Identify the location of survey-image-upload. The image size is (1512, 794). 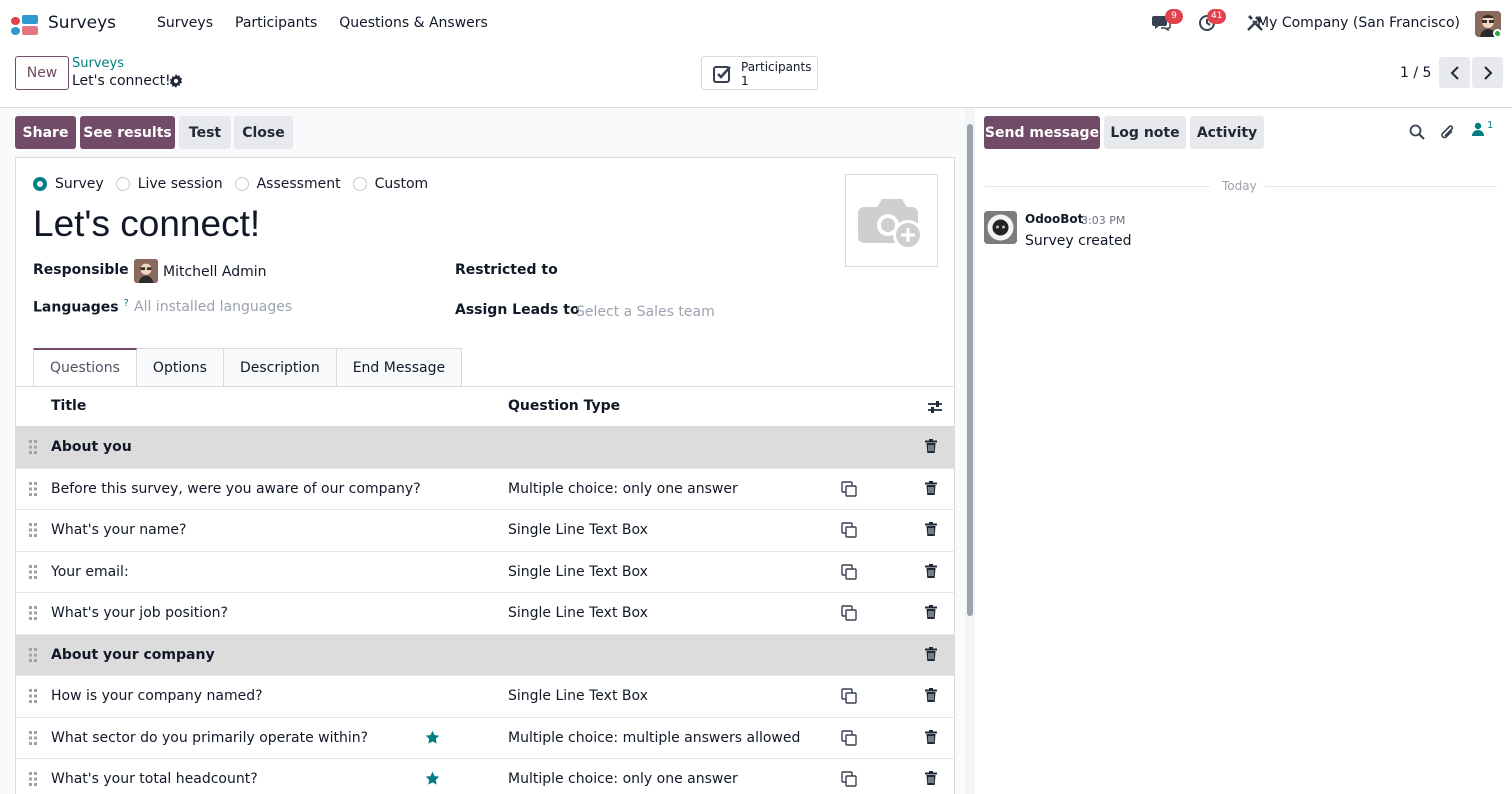
(891, 220).